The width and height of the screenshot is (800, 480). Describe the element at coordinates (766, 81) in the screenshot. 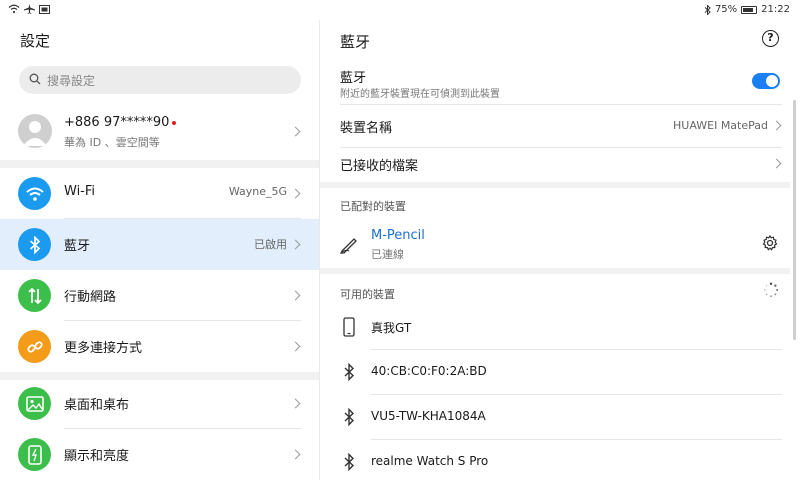

I see `bluetooth-toggle` at that location.